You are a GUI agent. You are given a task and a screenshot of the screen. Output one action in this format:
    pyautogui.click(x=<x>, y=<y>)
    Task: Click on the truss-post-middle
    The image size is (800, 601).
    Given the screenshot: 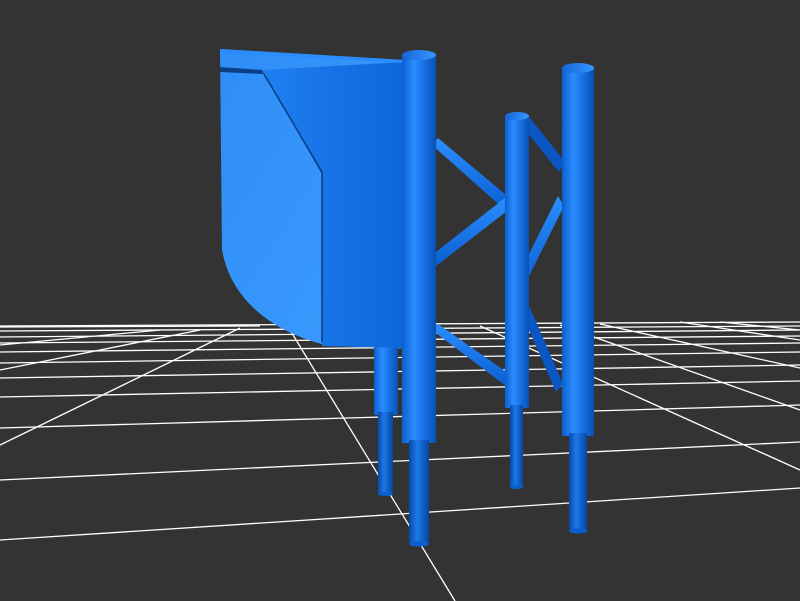 What is the action you would take?
    pyautogui.click(x=498, y=300)
    